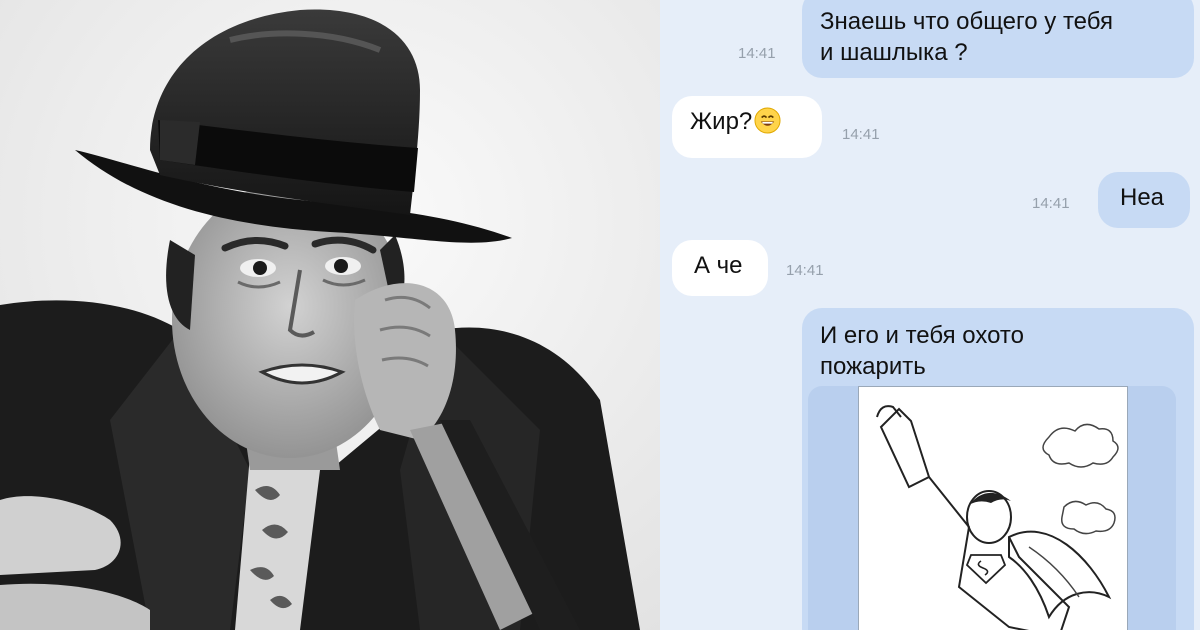  What do you see at coordinates (767, 120) in the screenshot?
I see `smiling-face-icon` at bounding box center [767, 120].